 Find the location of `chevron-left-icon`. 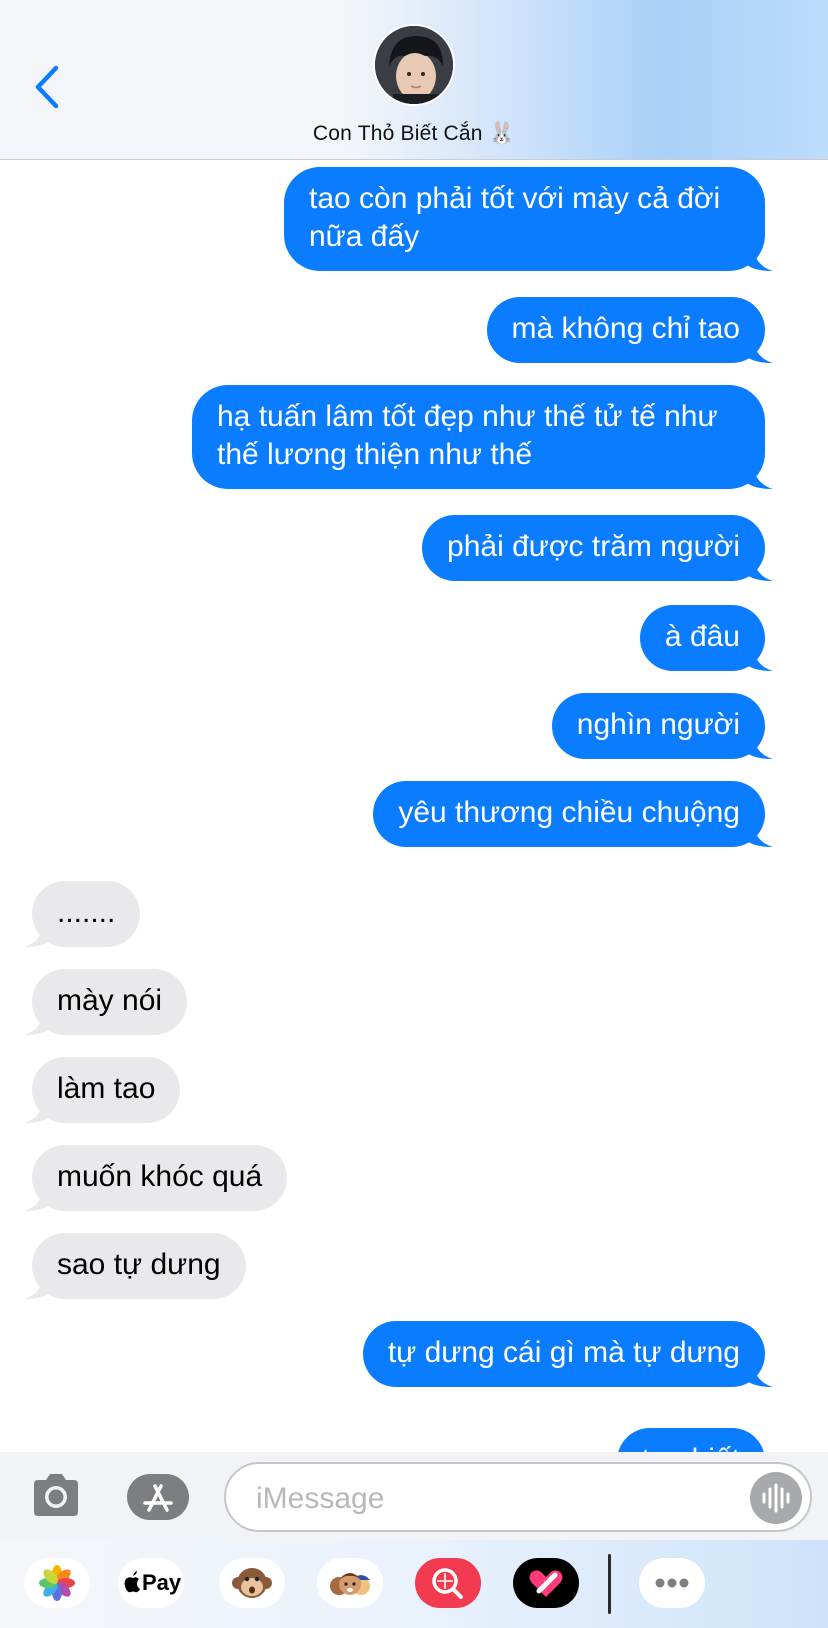

chevron-left-icon is located at coordinates (47, 87).